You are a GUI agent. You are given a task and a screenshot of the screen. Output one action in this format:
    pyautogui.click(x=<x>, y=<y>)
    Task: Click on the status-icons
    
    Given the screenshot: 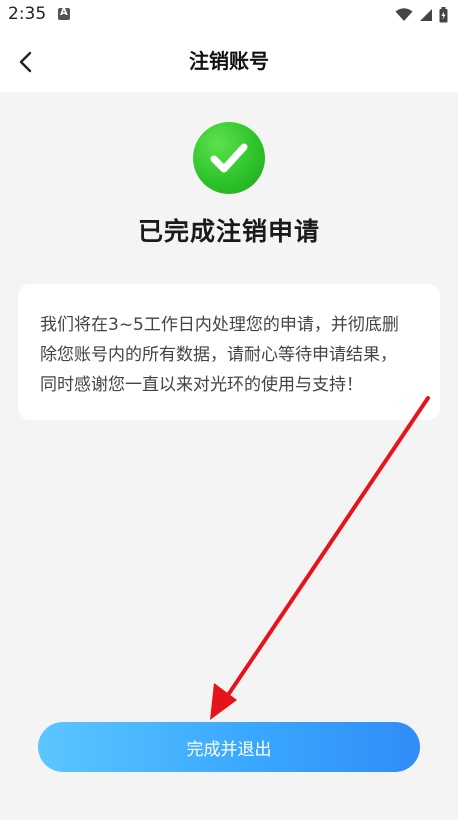 What is the action you would take?
    pyautogui.click(x=421, y=15)
    